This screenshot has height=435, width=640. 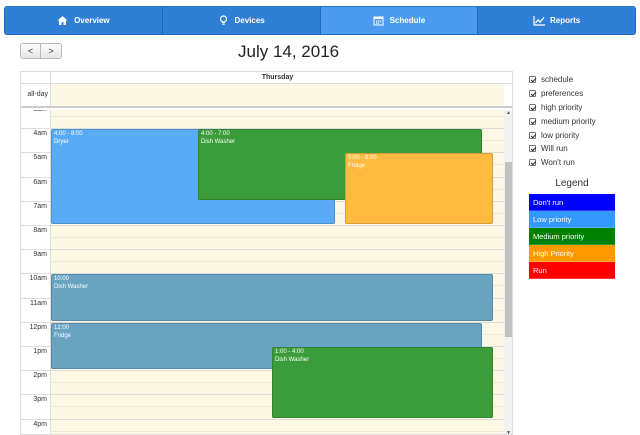 I want to click on date-navigation: < >, so click(x=41, y=51).